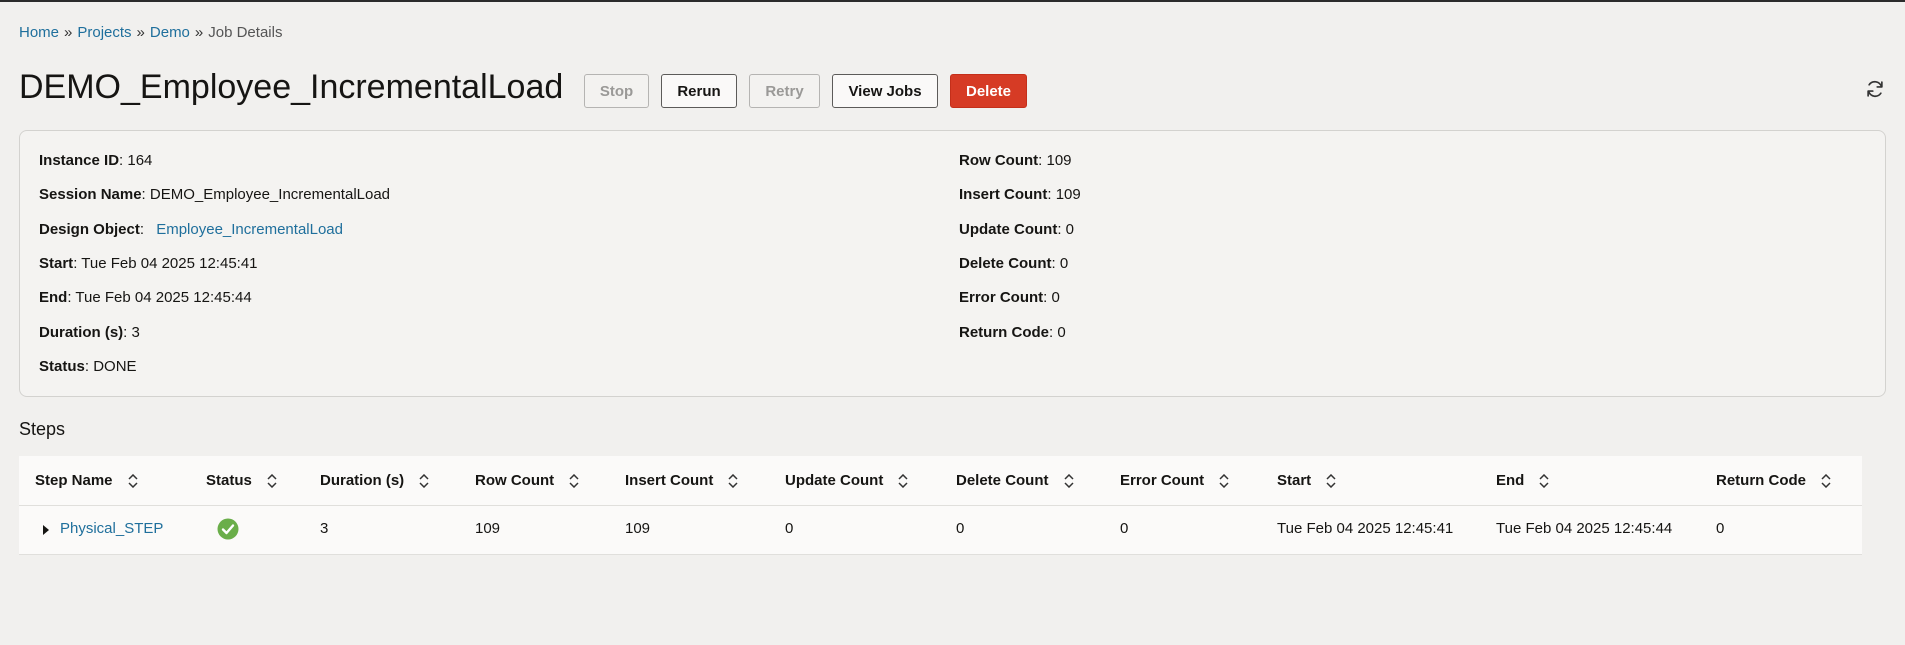 This screenshot has height=645, width=1905. What do you see at coordinates (1365, 528) in the screenshot?
I see `start-cell: Tue Feb 04 2025 12:45:41` at bounding box center [1365, 528].